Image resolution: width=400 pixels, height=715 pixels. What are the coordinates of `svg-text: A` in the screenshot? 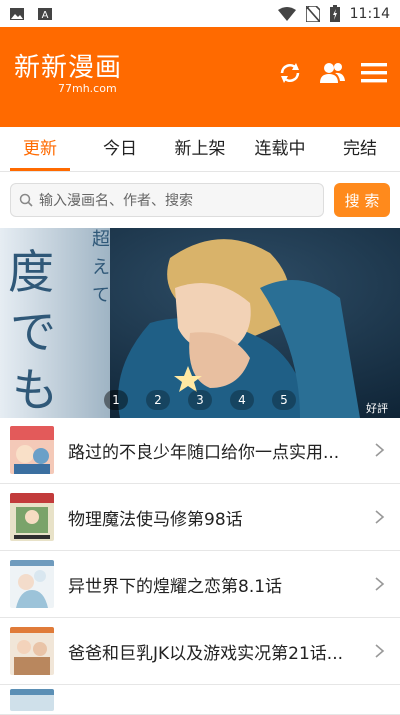 It's located at (45, 15).